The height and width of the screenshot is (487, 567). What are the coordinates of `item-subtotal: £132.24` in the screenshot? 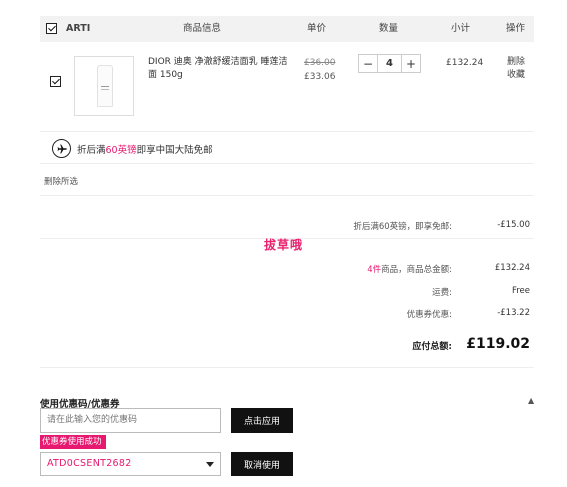 It's located at (465, 63).